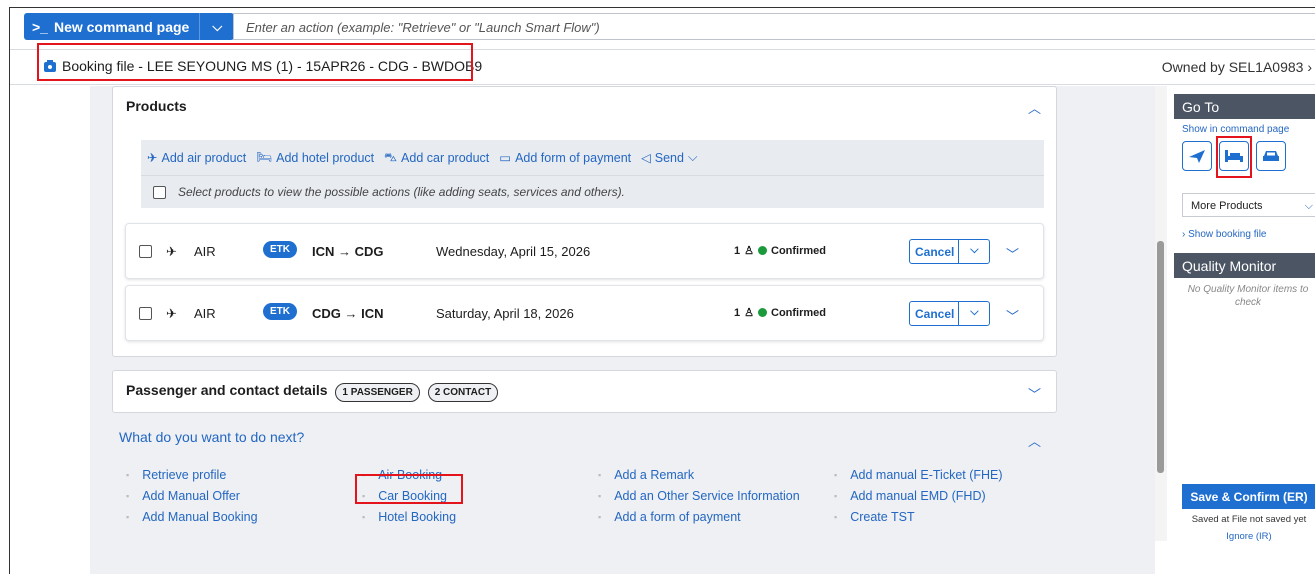  What do you see at coordinates (1244, 106) in the screenshot?
I see `go-to-heading: Go To` at bounding box center [1244, 106].